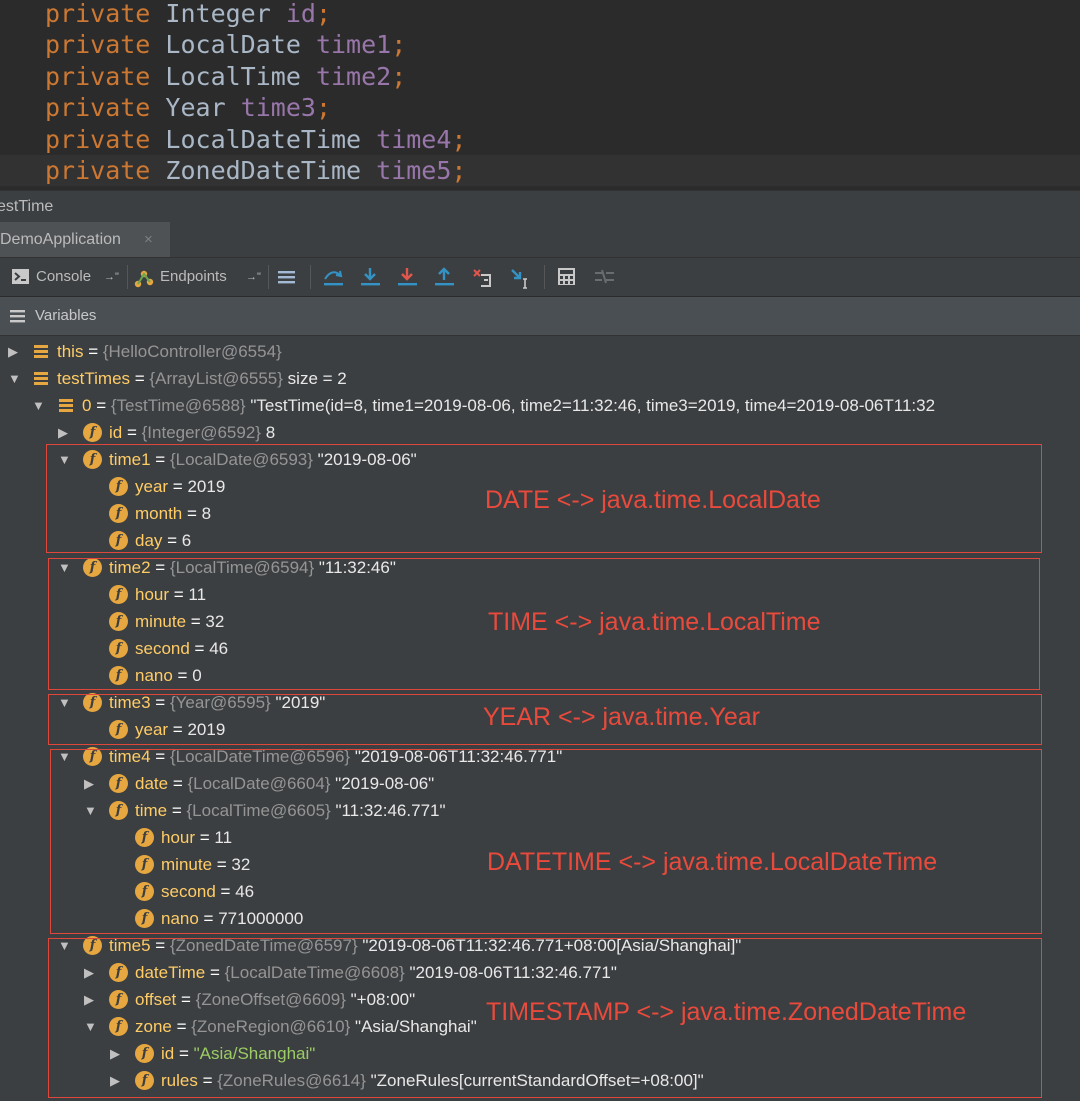  Describe the element at coordinates (188, 107) in the screenshot. I see `code-line: private Year time3;` at that location.